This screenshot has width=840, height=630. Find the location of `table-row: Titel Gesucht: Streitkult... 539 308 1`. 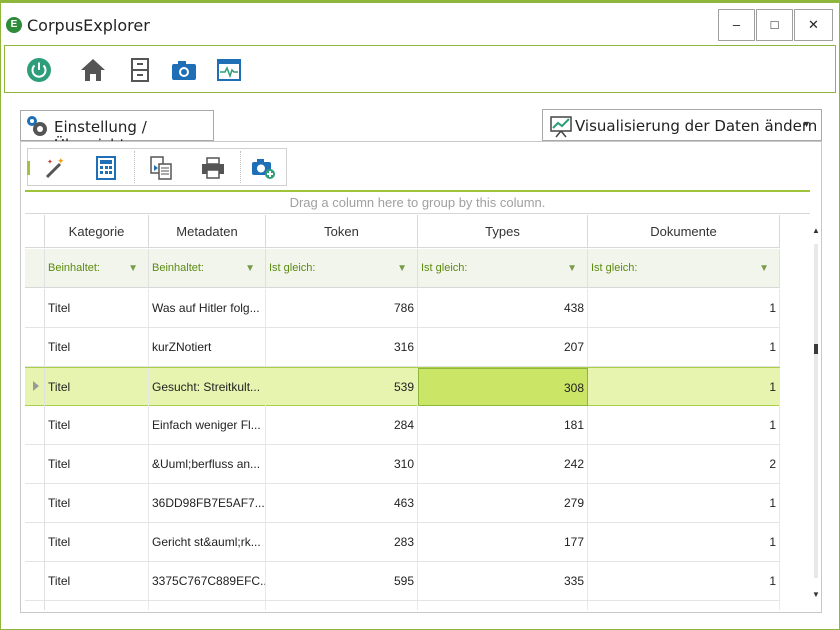

table-row: Titel Gesucht: Streitkult... 539 308 1 is located at coordinates (402, 386).